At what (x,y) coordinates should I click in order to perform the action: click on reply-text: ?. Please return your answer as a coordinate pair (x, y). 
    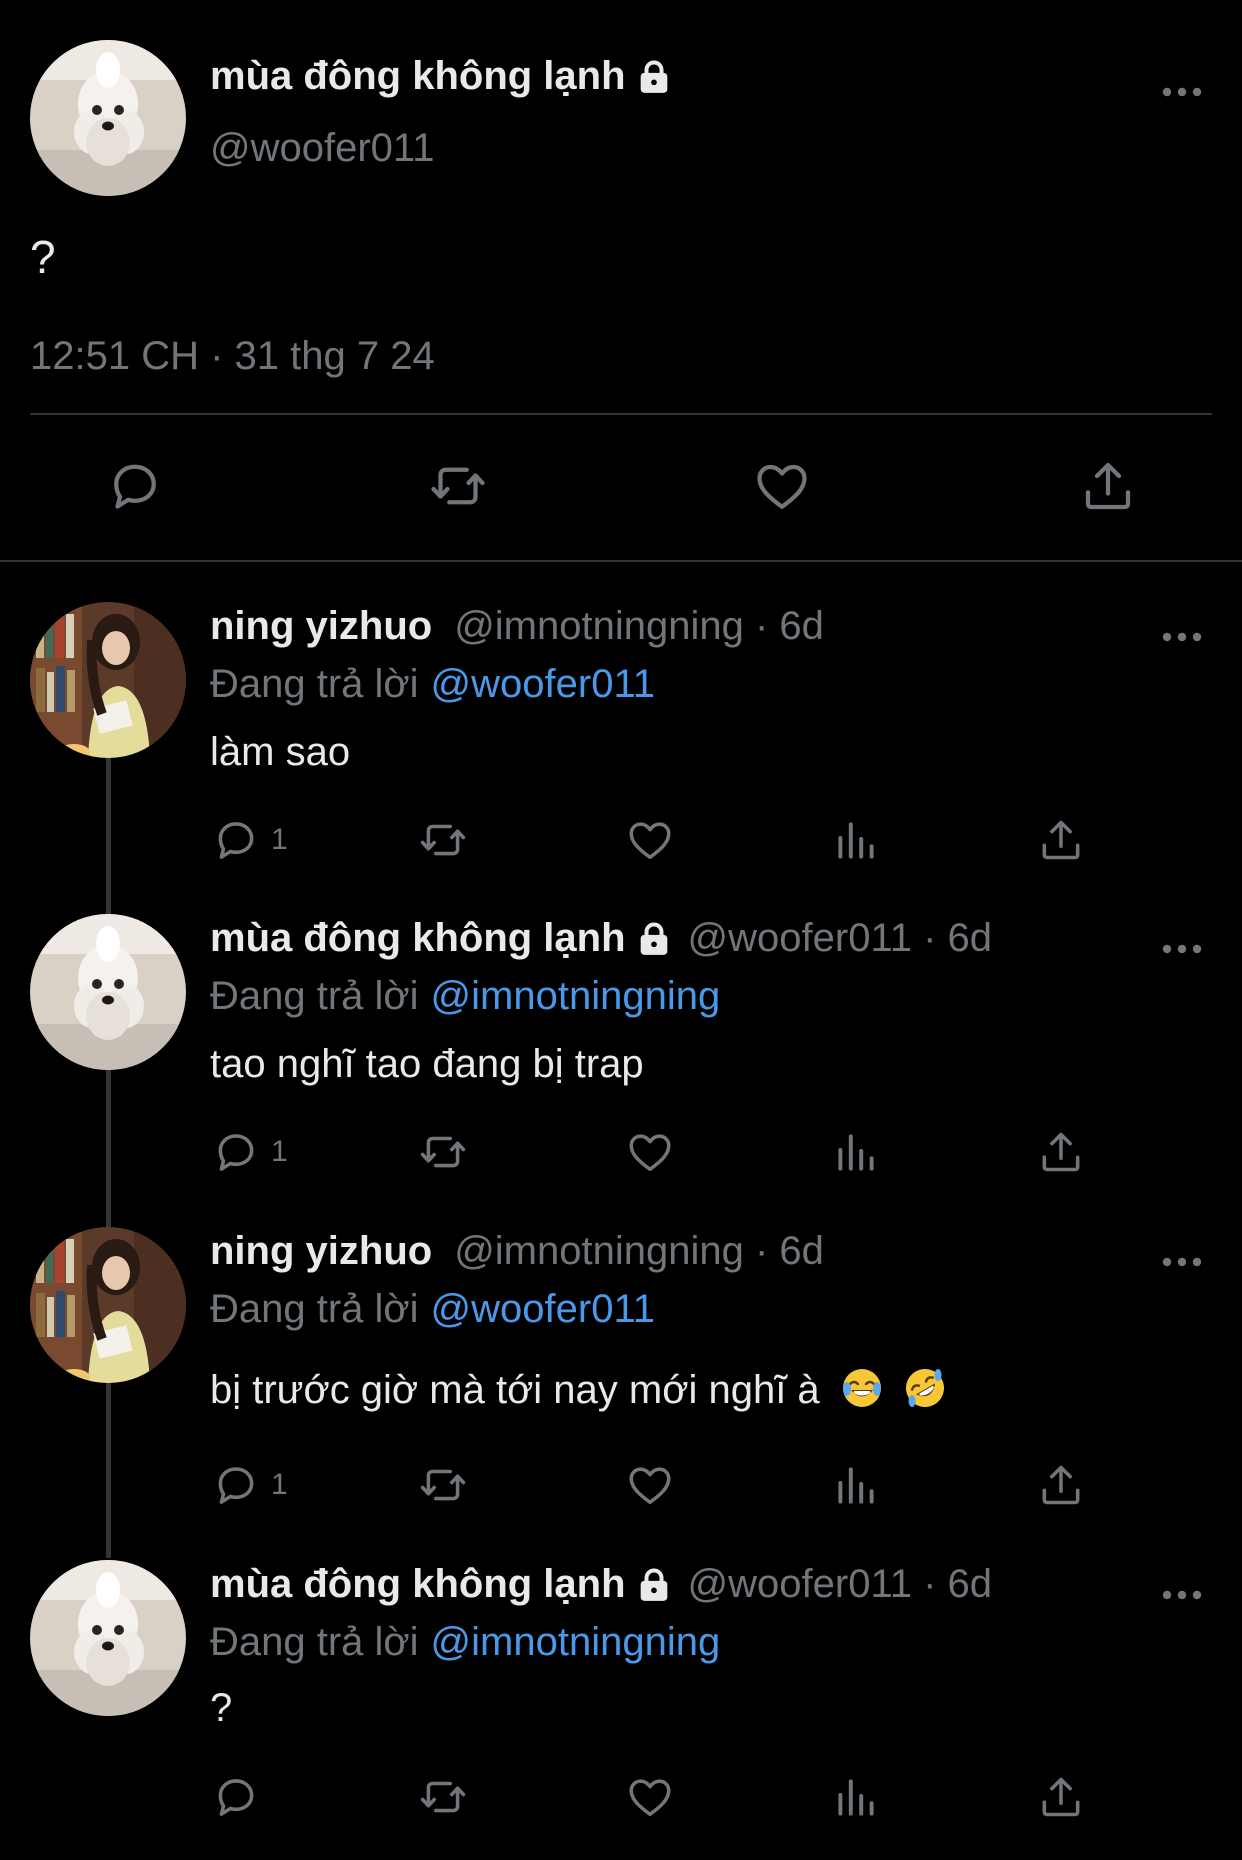
    Looking at the image, I should click on (221, 1708).